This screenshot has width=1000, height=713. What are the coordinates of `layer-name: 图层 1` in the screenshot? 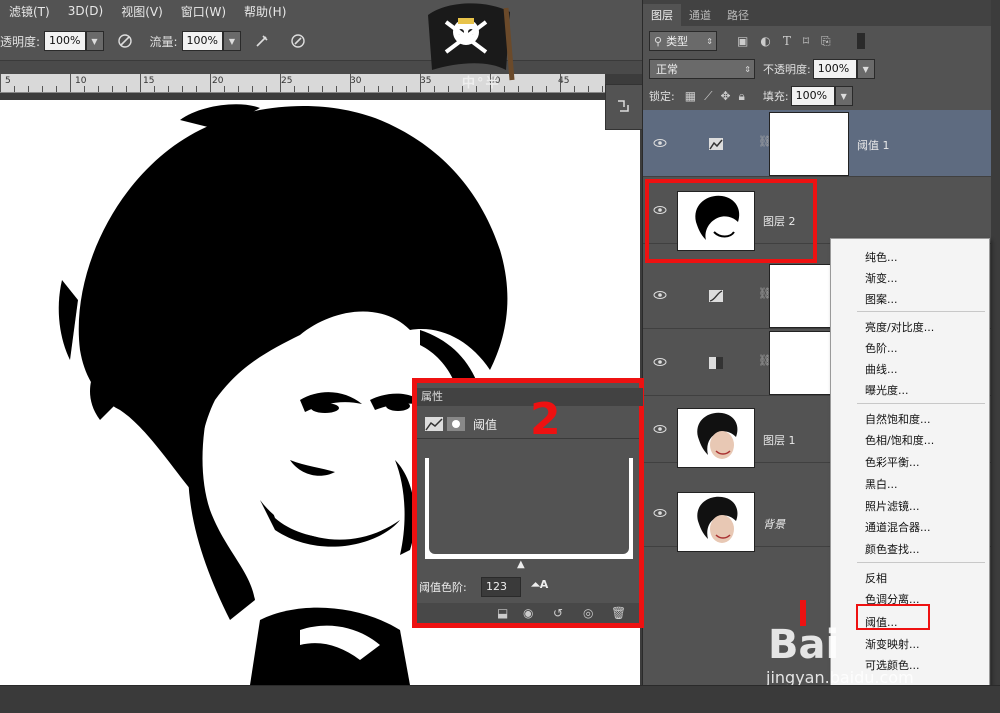 It's located at (779, 440).